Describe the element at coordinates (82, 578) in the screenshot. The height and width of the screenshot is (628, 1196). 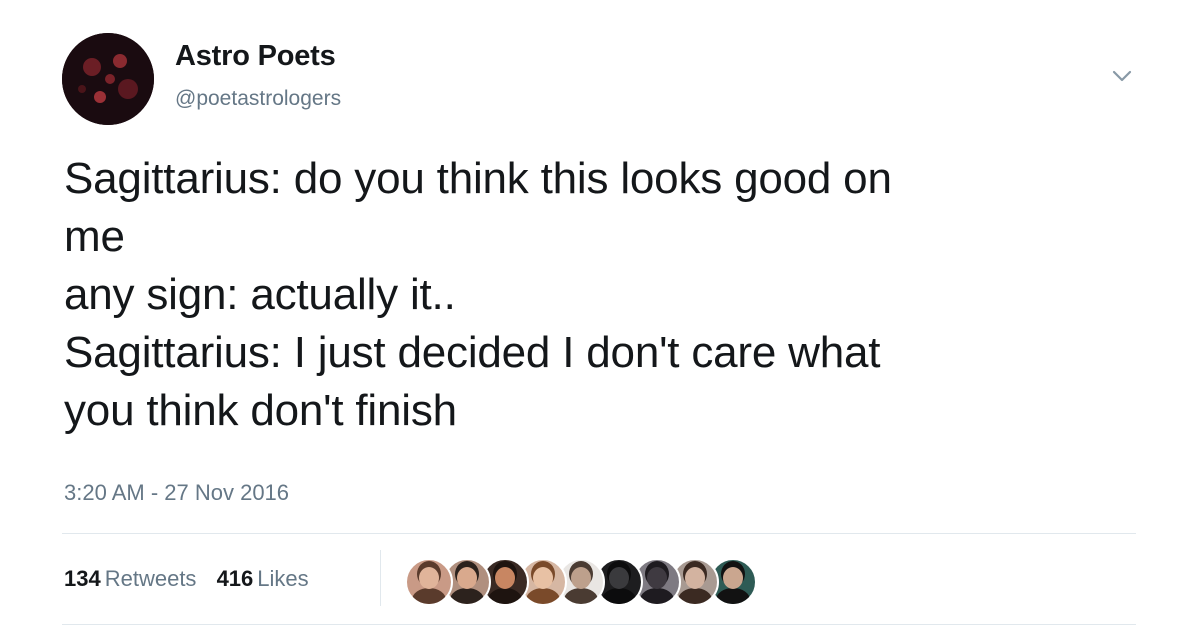
I see `retweets-count: 134` at that location.